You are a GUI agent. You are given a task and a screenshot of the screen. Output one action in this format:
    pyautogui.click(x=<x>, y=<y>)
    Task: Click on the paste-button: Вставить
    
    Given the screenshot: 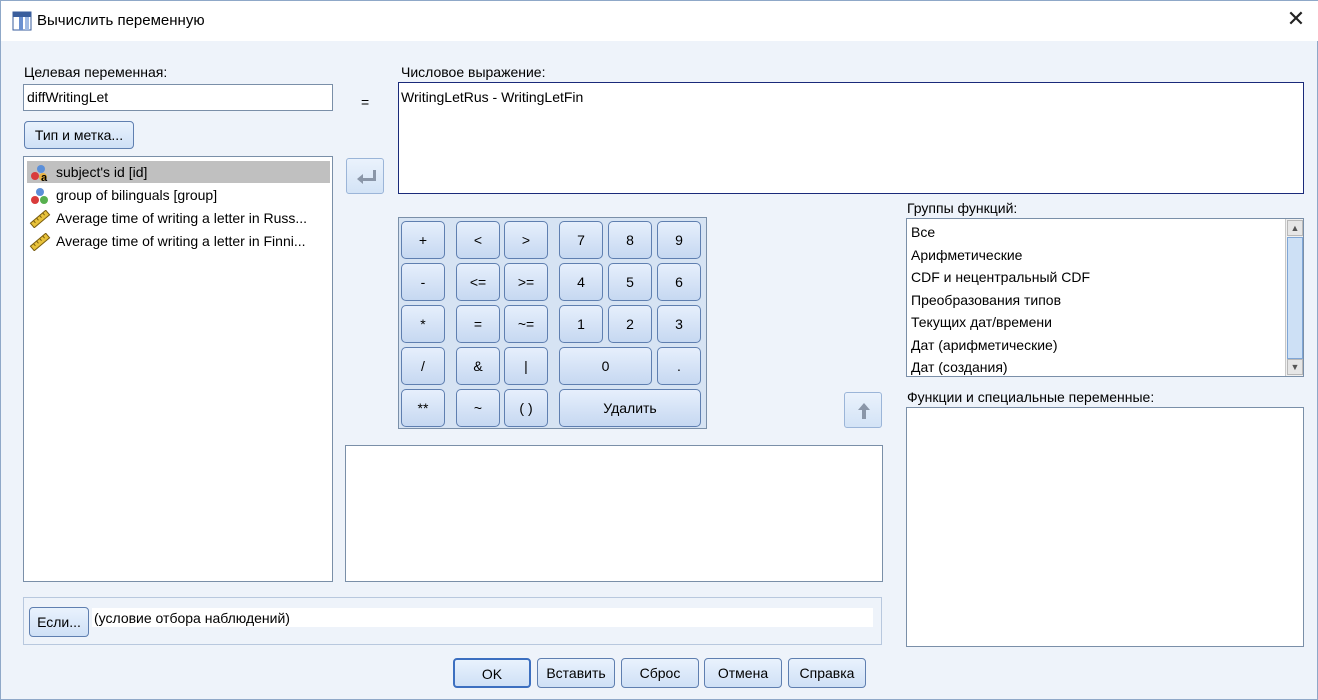 What is the action you would take?
    pyautogui.click(x=576, y=673)
    